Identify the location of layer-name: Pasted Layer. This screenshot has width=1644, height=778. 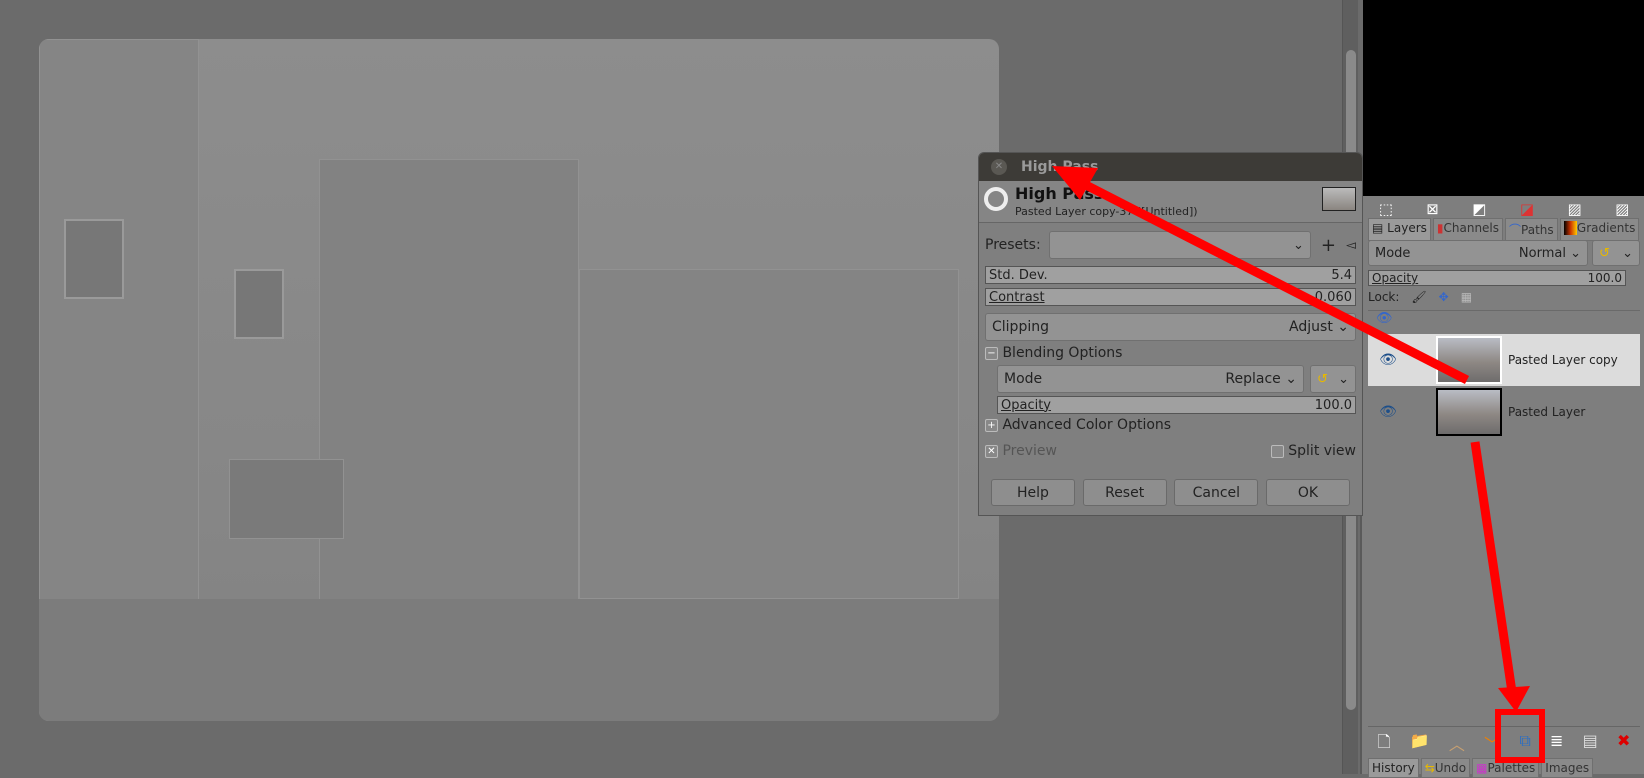
(1547, 412).